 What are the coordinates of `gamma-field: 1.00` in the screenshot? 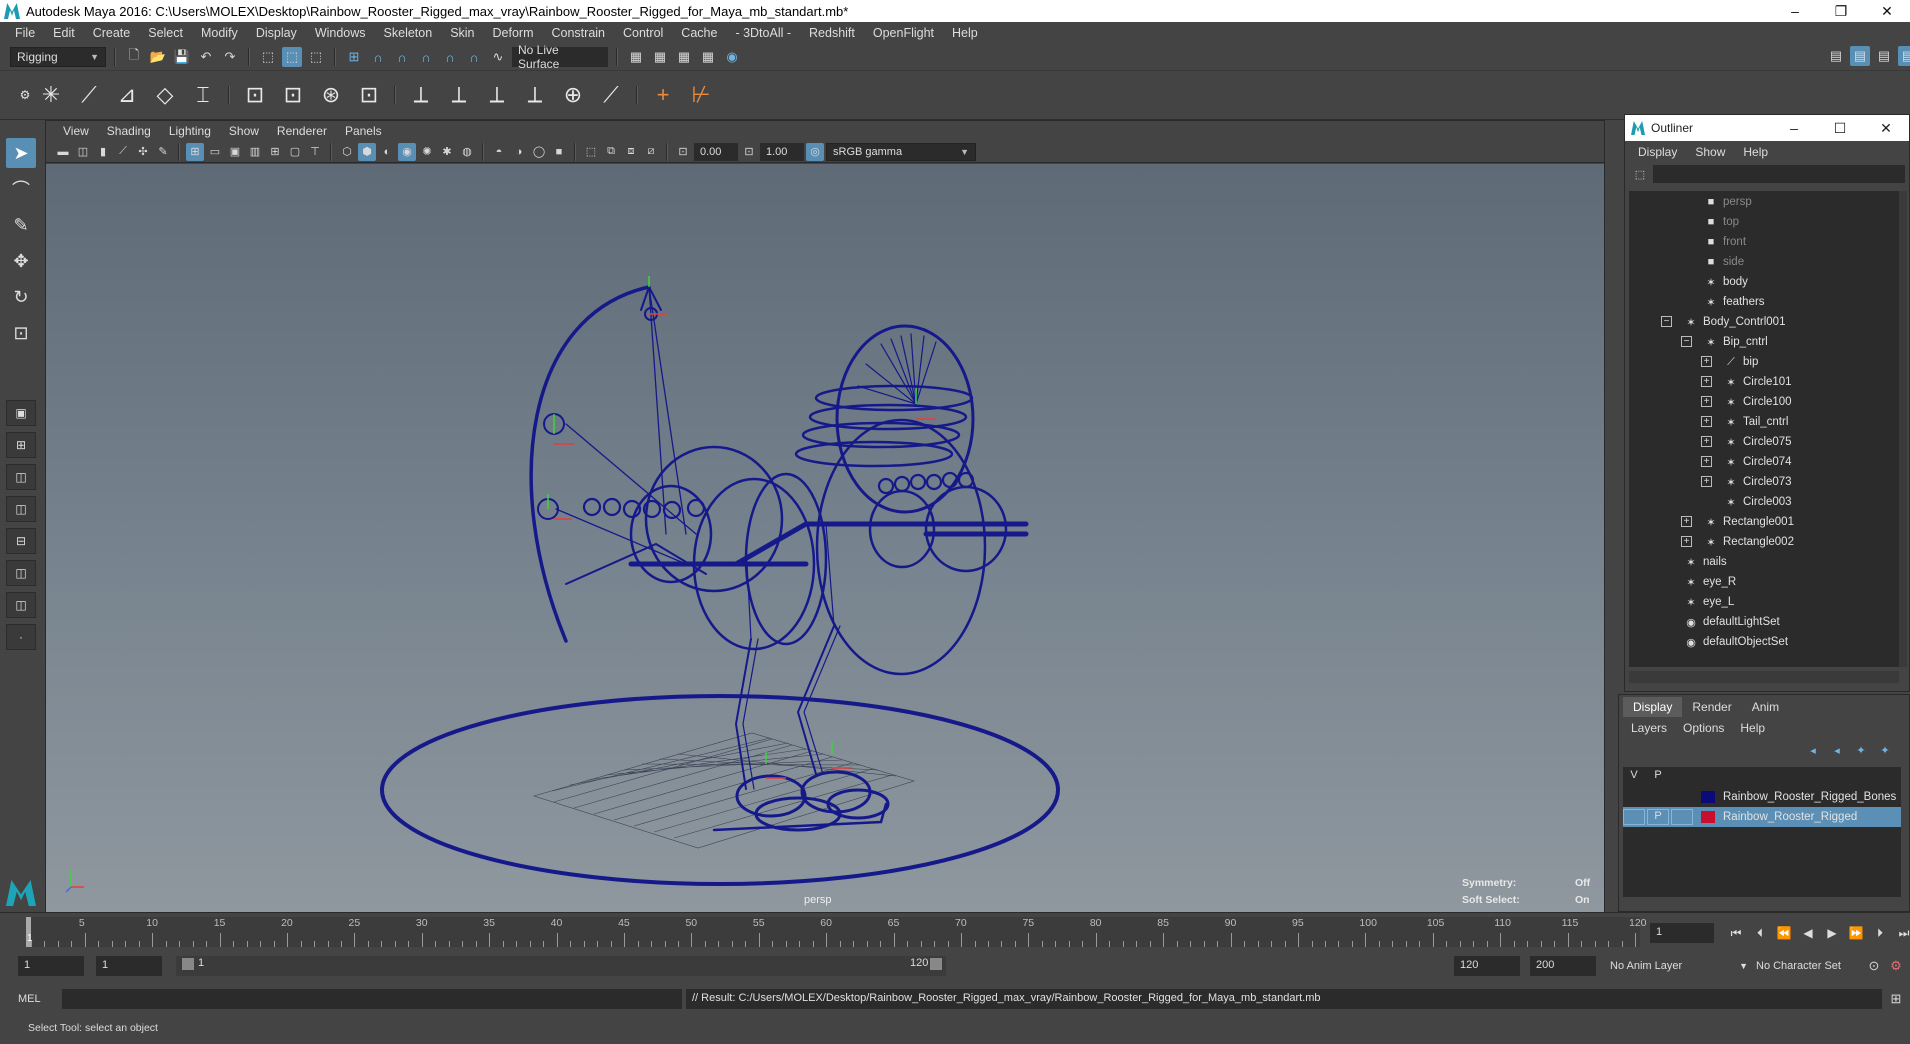 It's located at (782, 151).